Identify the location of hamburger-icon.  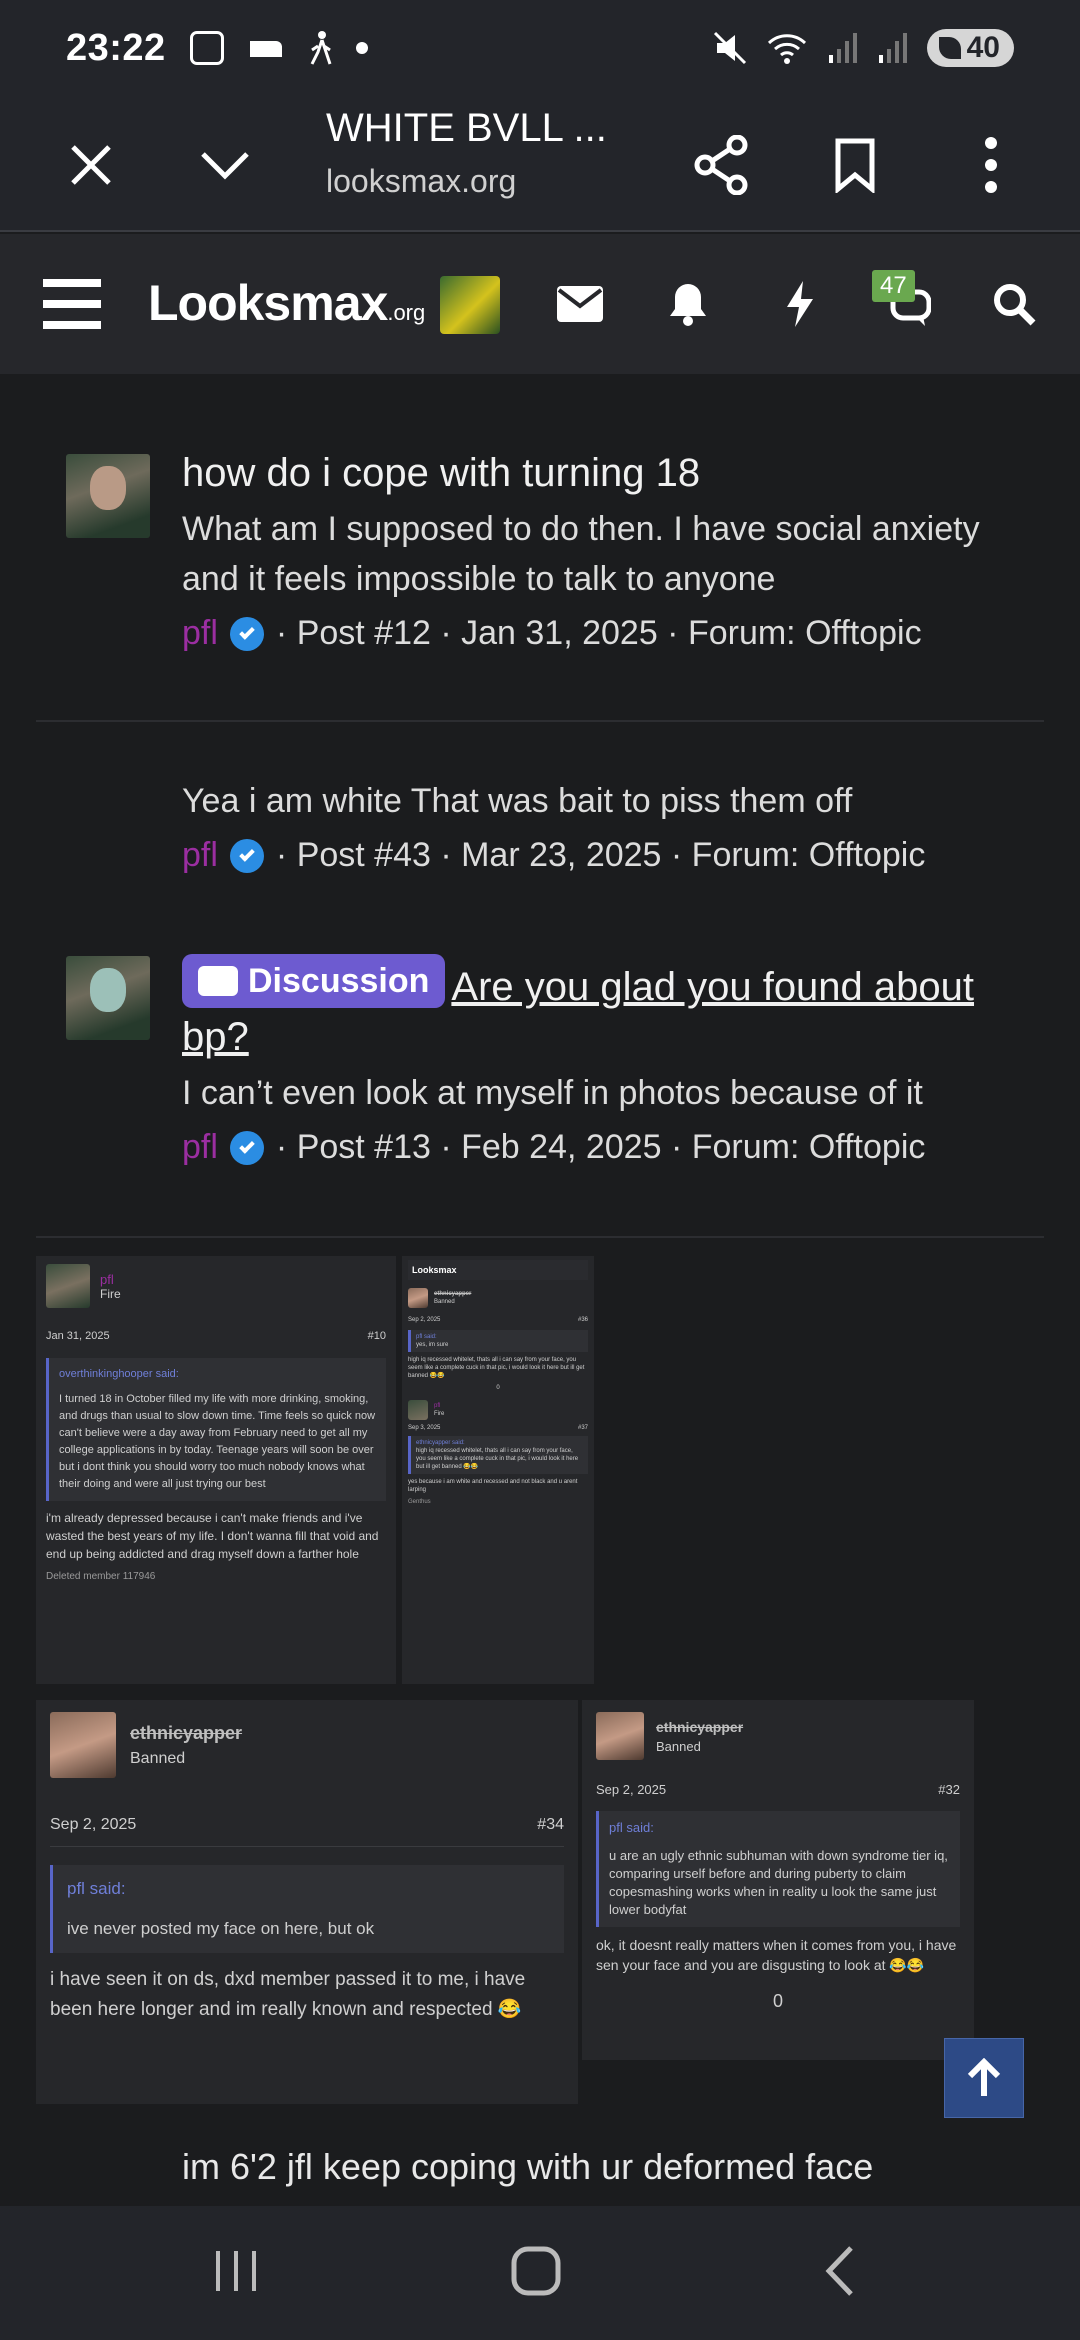
(72, 304).